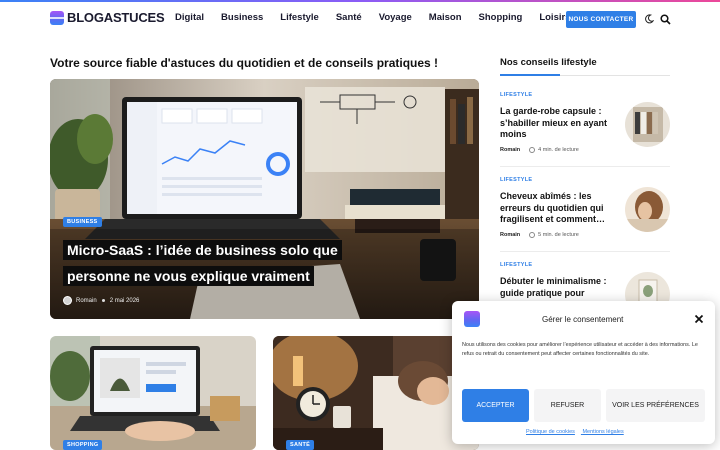 The width and height of the screenshot is (720, 450). Describe the element at coordinates (82, 222) in the screenshot. I see `featured-category-badge: BUSINESS` at that location.